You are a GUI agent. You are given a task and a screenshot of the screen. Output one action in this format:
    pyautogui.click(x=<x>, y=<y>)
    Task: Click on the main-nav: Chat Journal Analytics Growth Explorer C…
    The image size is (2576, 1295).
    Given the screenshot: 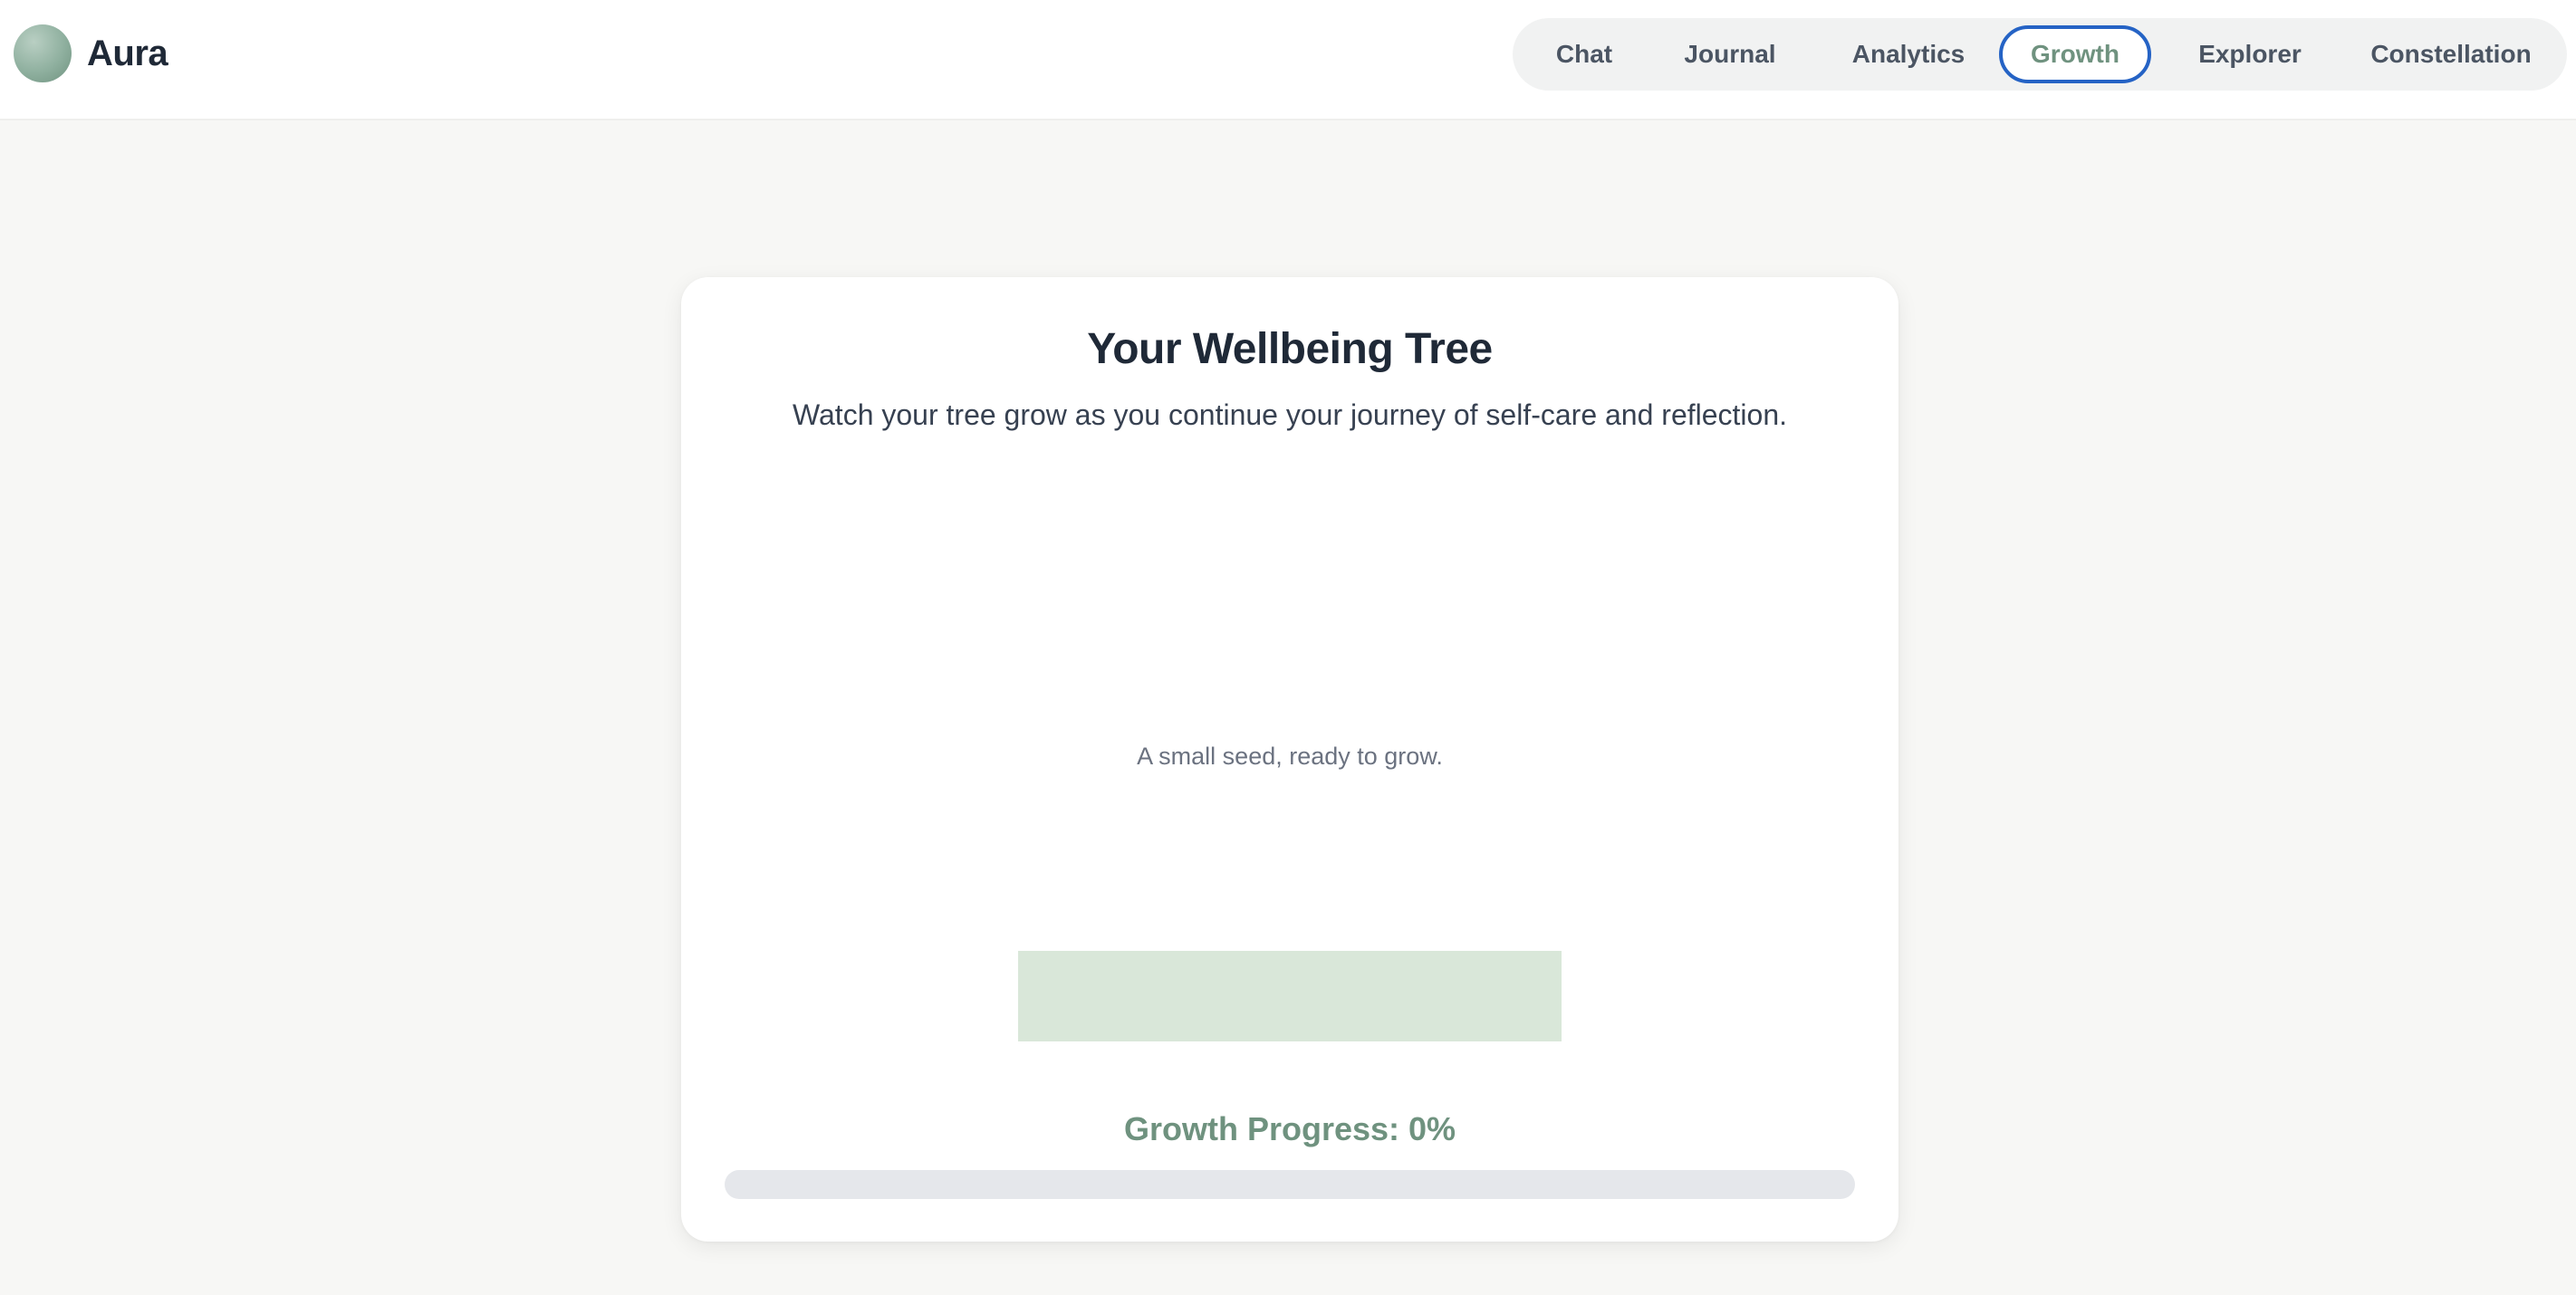 What is the action you would take?
    pyautogui.click(x=2040, y=55)
    